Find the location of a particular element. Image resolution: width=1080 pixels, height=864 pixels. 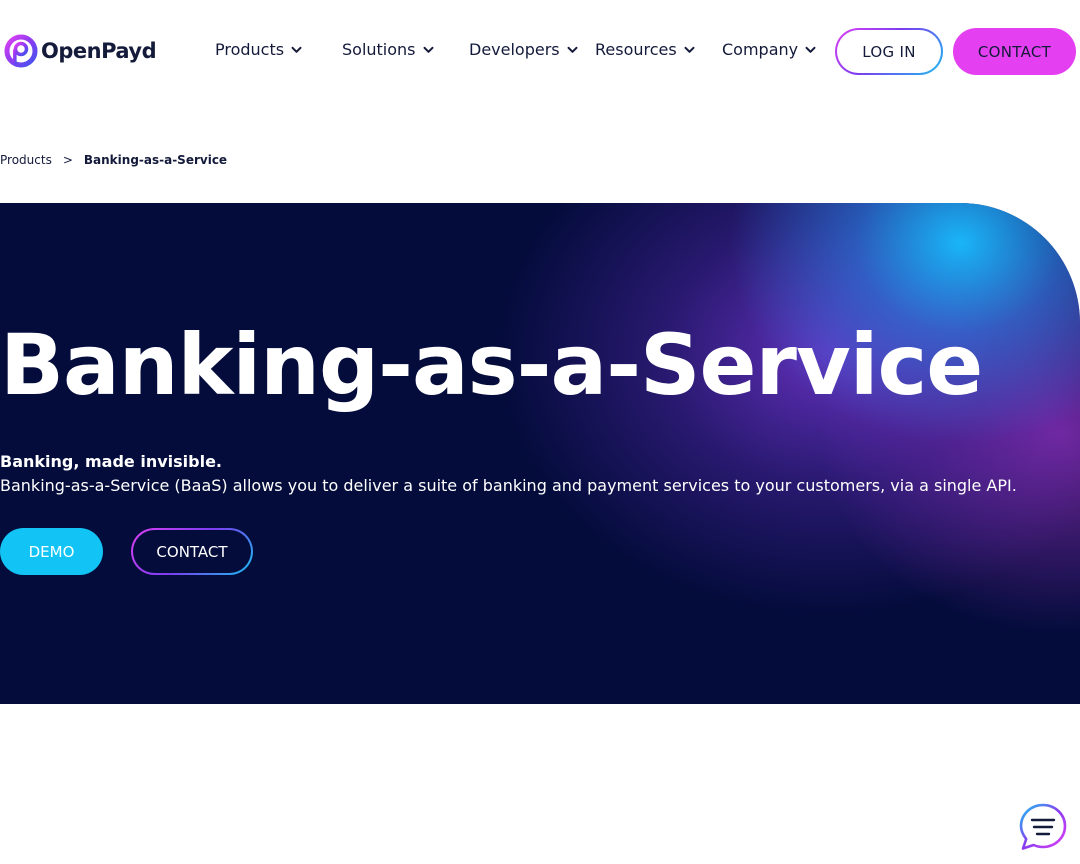

openpayd-logo: OpenPayd is located at coordinates (80, 51).